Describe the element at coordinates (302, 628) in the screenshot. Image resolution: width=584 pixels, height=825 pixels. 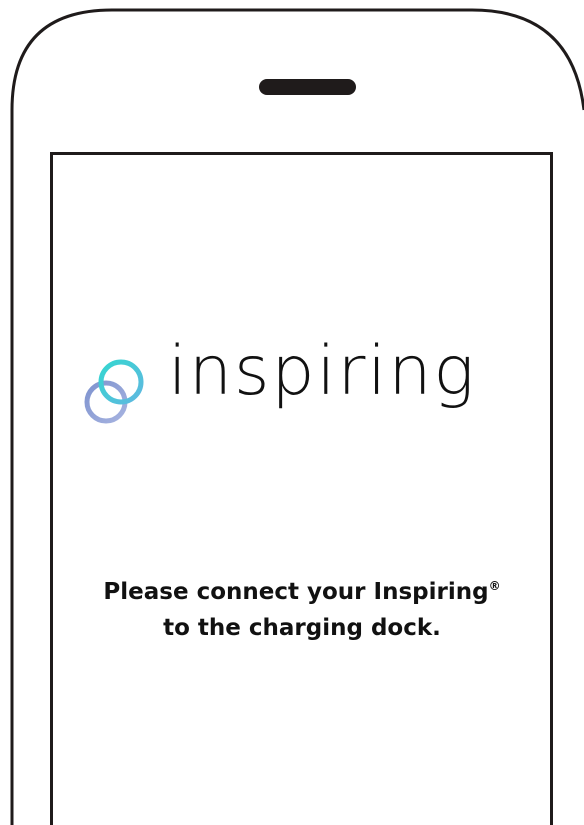
I see `instruction-line-2: to the charging dock.` at that location.